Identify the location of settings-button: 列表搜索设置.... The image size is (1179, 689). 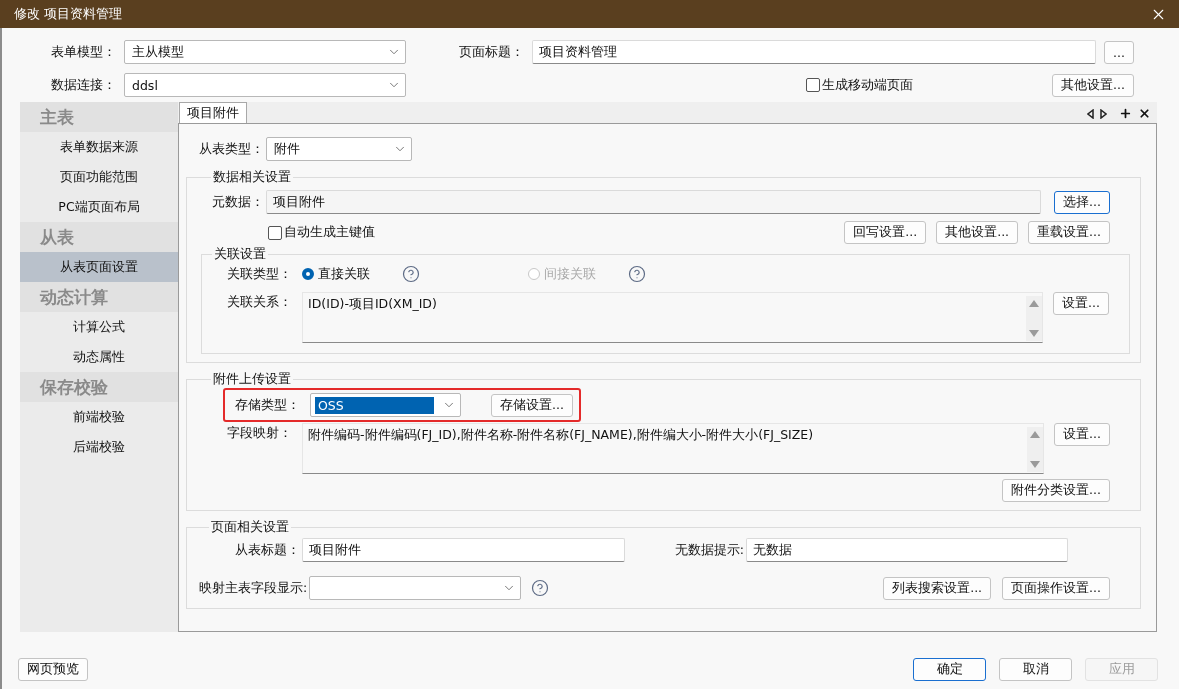
(937, 588).